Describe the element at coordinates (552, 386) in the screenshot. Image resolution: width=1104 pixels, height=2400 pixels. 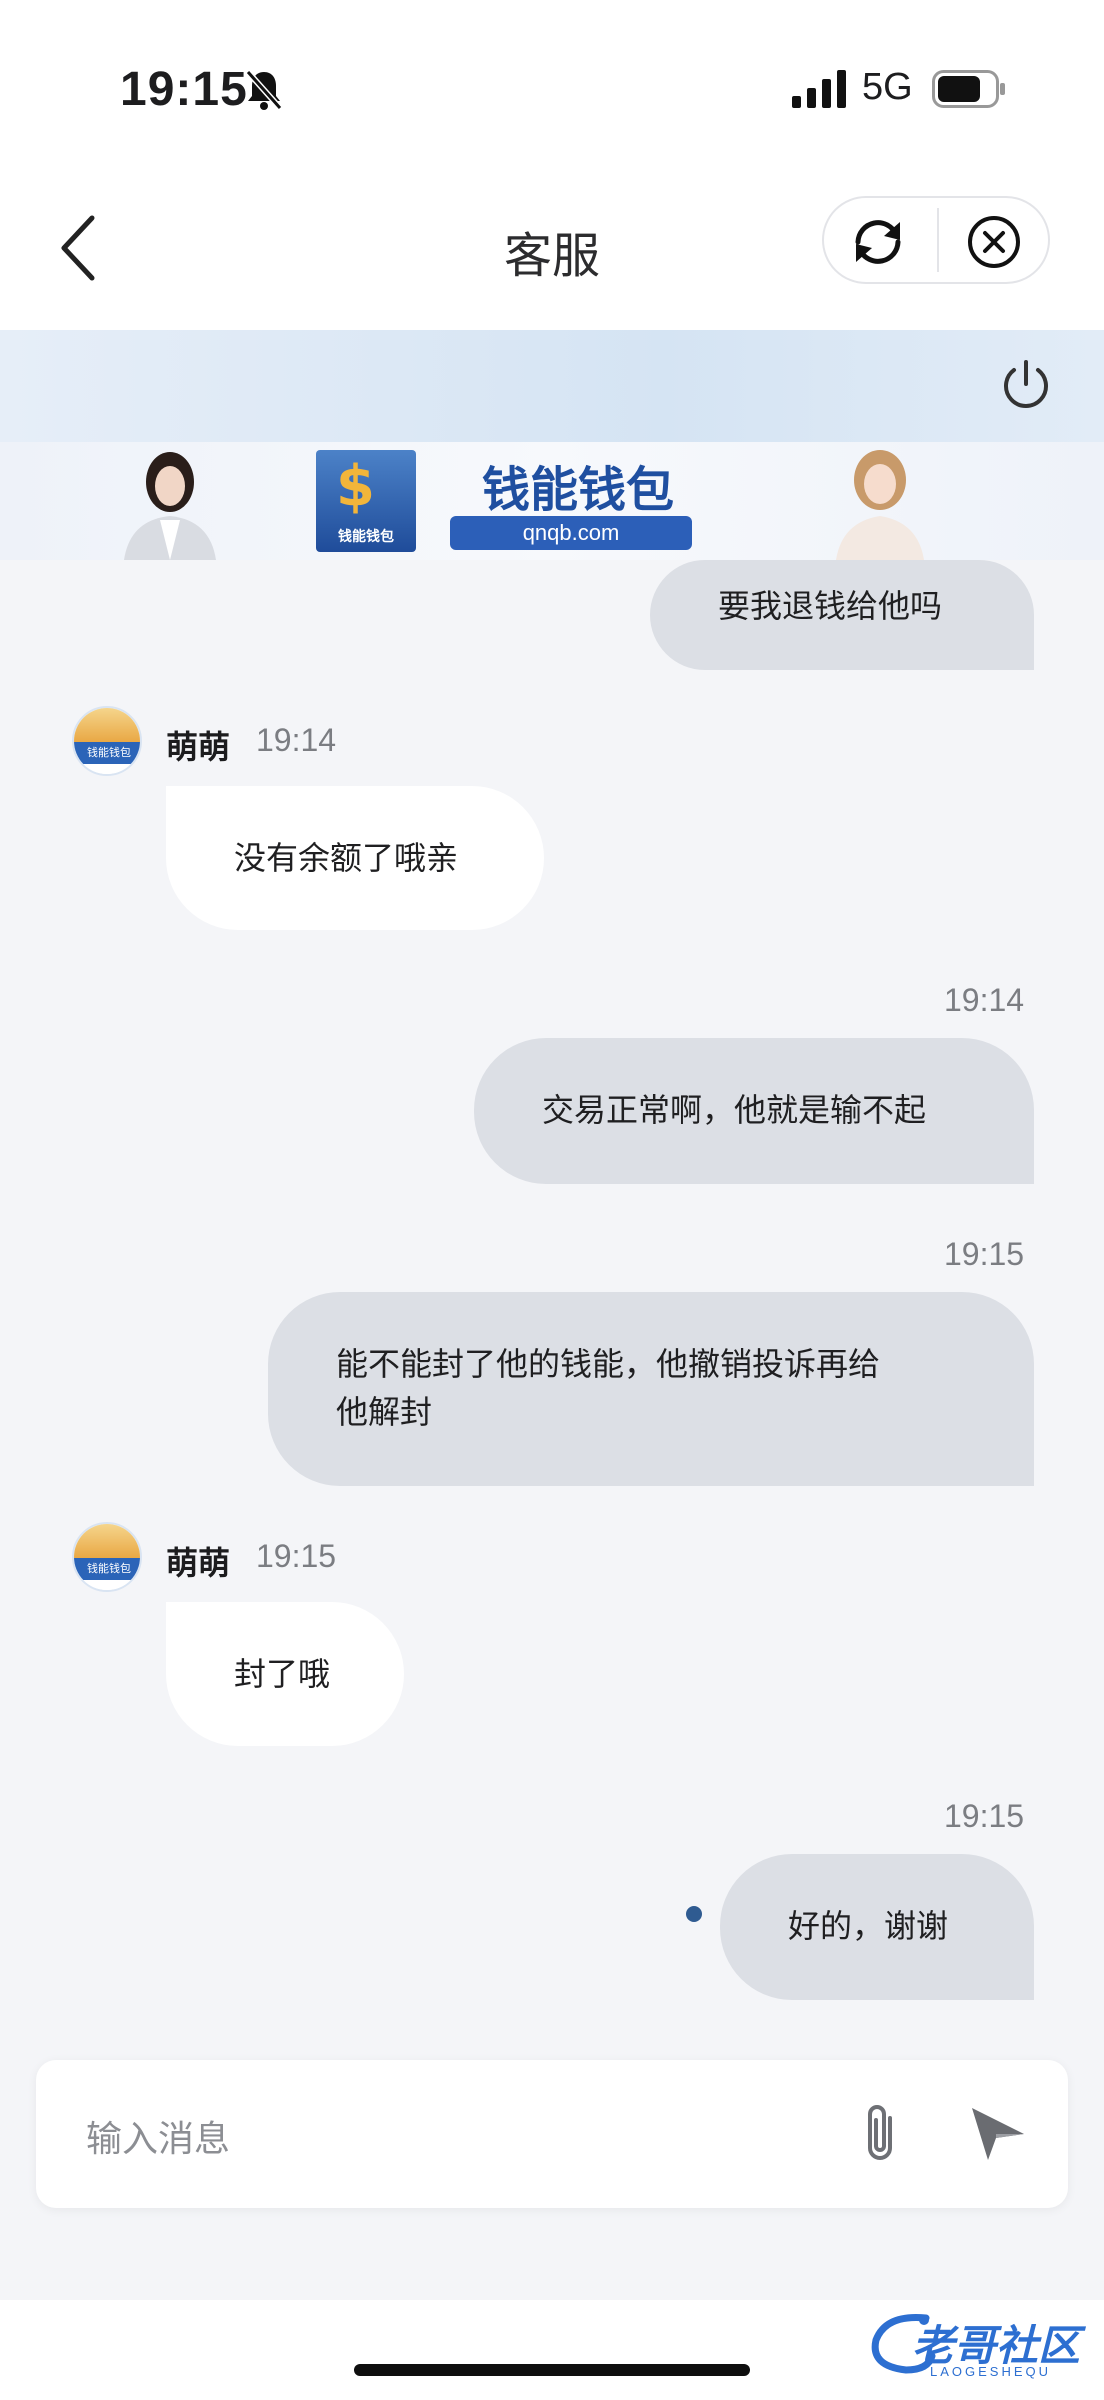
I see `chat-header-strip` at that location.